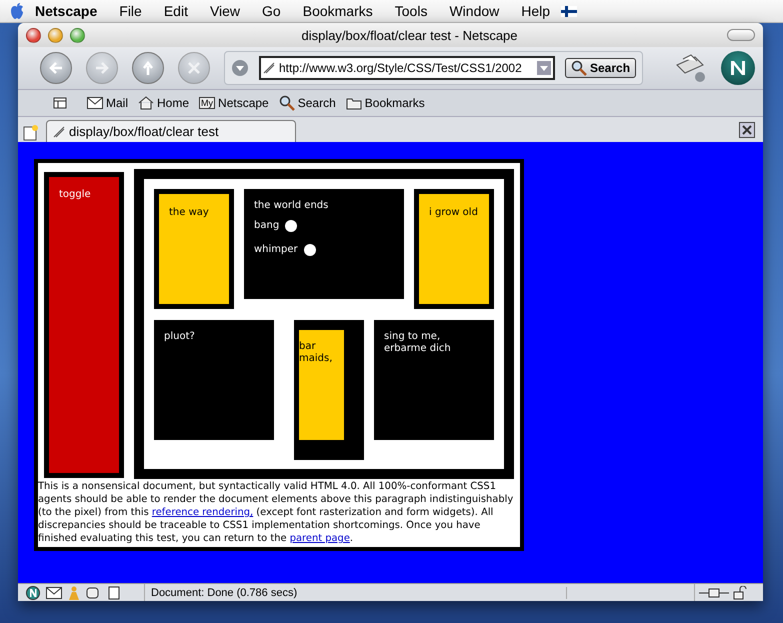 This screenshot has width=783, height=623. Describe the element at coordinates (536, 11) in the screenshot. I see `menu-item: Help` at that location.